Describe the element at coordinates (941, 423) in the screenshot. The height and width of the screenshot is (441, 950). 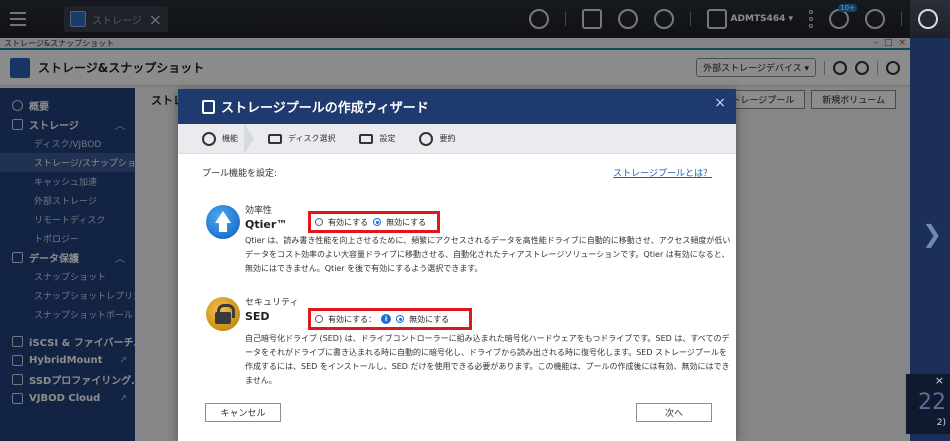
I see `notification-text: 2)` at that location.